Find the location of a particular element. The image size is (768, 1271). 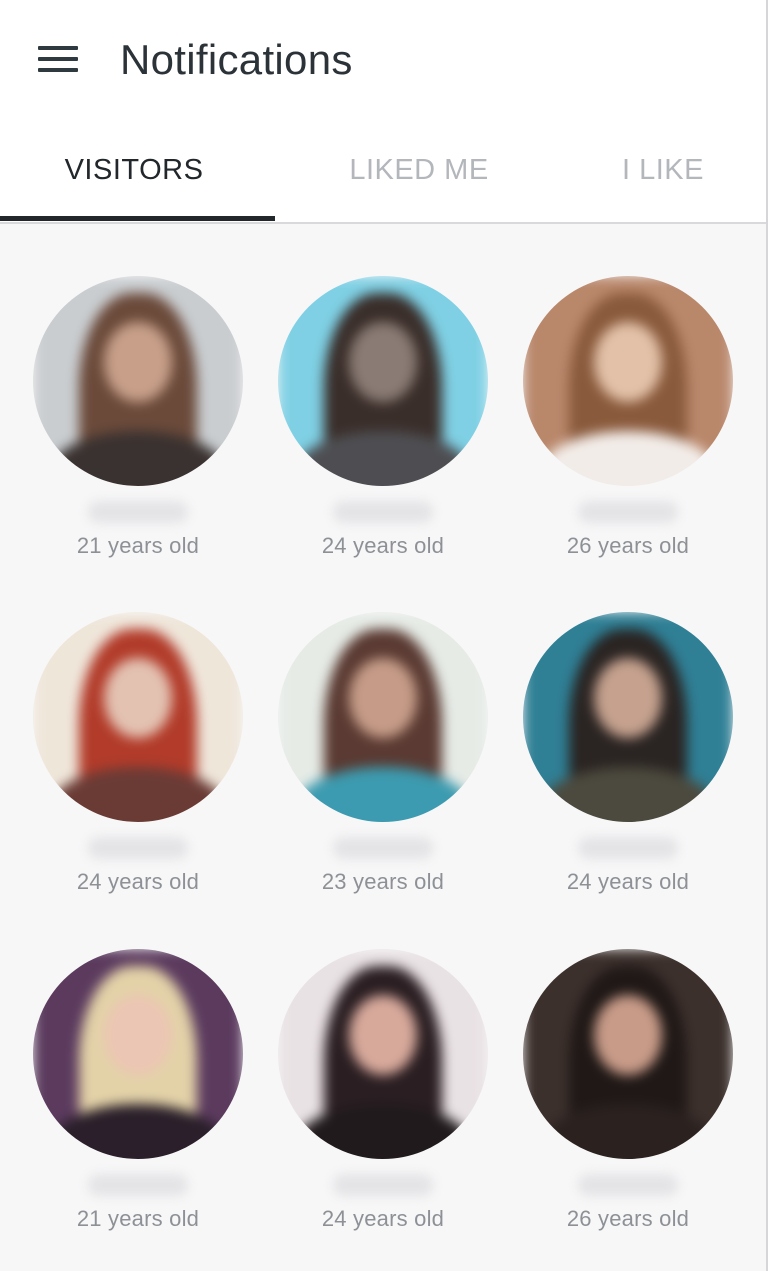

tab-i-like: I LIKE is located at coordinates (663, 170).